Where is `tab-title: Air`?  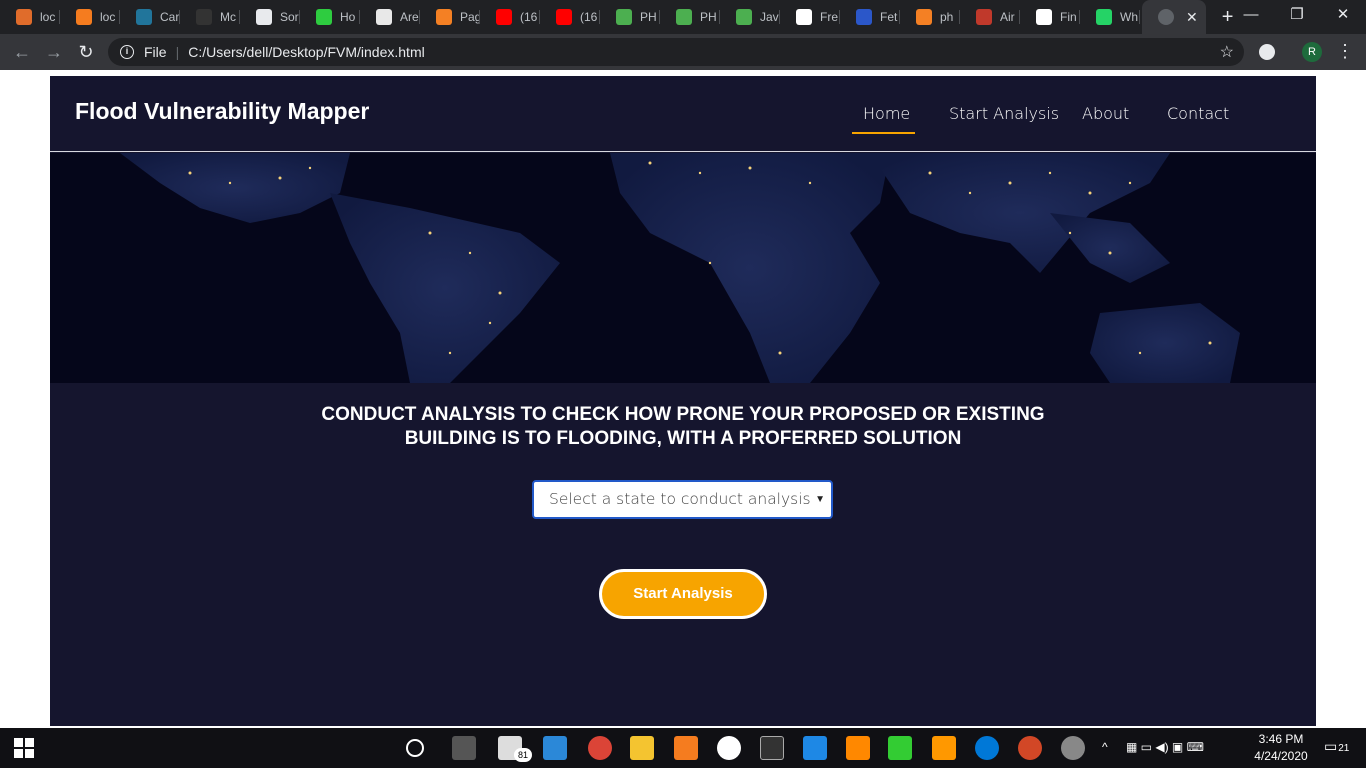
tab-title: Air is located at coordinates (1007, 17).